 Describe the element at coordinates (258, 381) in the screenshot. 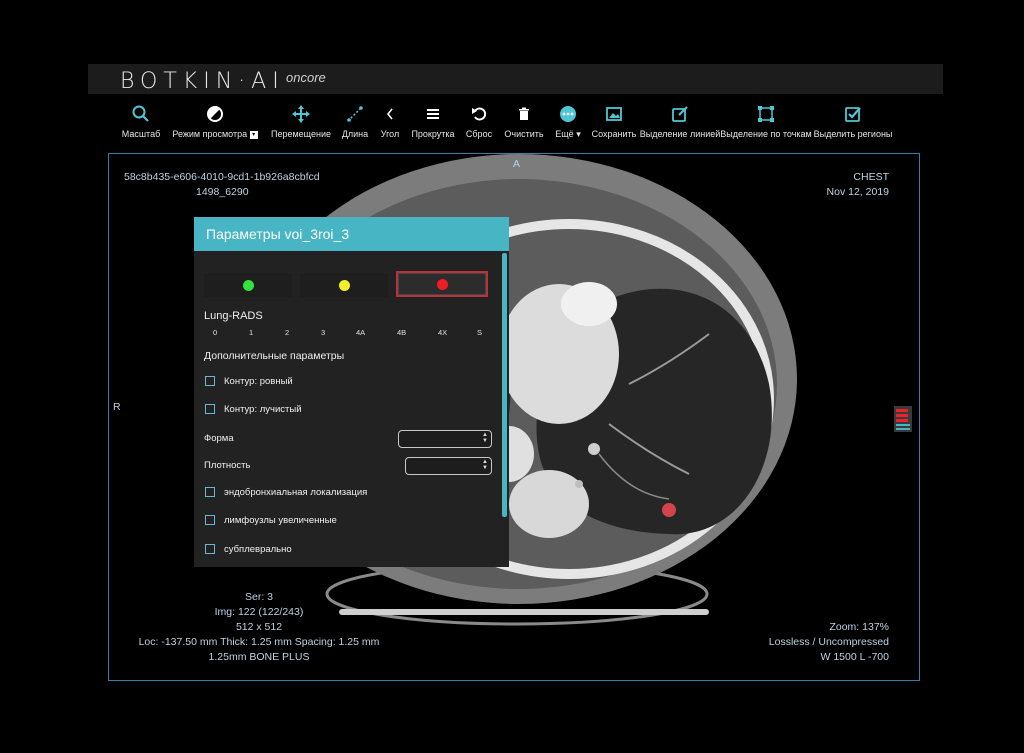

I see `contour-smooth-label: Контур: ровный` at that location.